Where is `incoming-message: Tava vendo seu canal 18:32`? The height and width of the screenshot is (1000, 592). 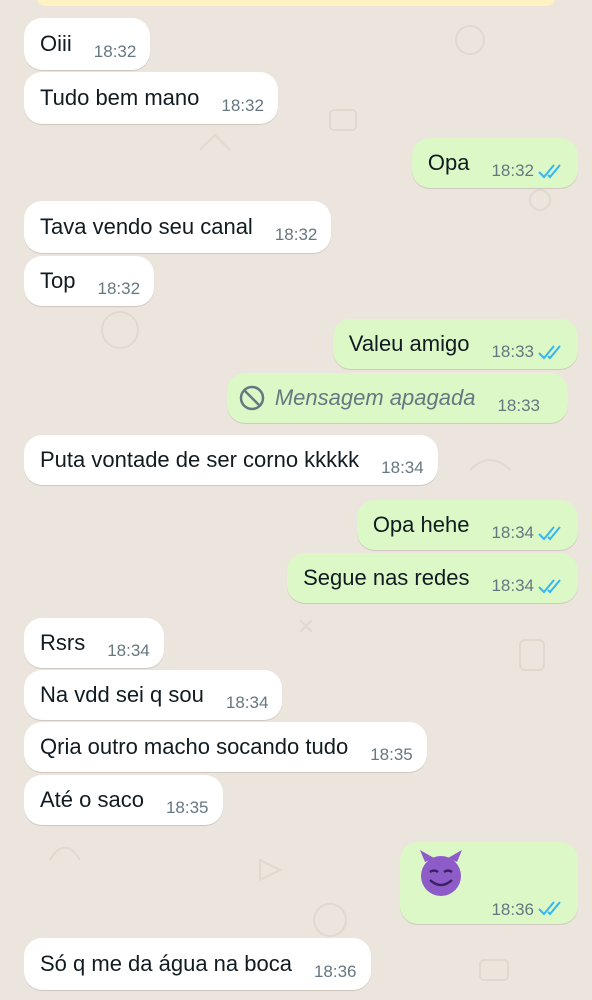
incoming-message: Tava vendo seu canal 18:32 is located at coordinates (178, 227).